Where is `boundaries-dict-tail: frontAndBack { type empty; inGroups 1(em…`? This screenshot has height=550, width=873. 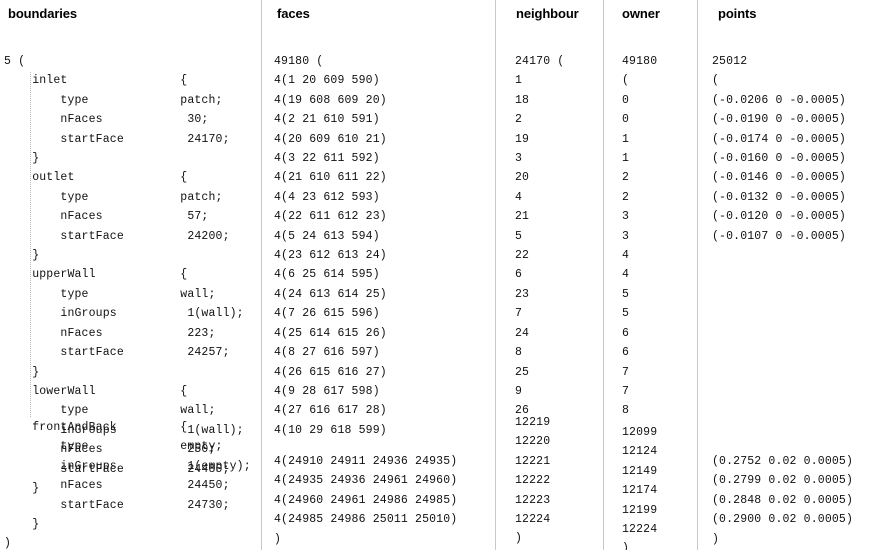
boundaries-dict-tail: frontAndBack { type empty; inGroups 1(em… is located at coordinates (127, 485).